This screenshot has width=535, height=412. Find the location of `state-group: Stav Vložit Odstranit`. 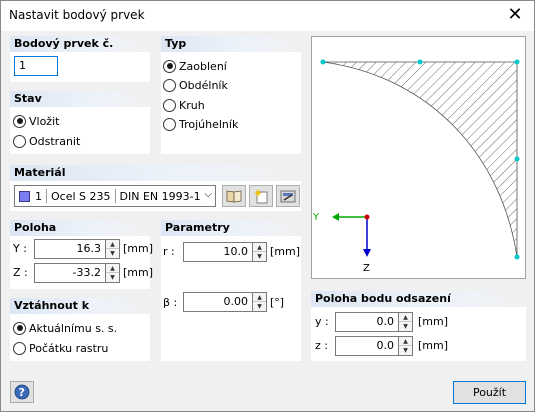

state-group: Stav Vložit Odstranit is located at coordinates (80, 122).